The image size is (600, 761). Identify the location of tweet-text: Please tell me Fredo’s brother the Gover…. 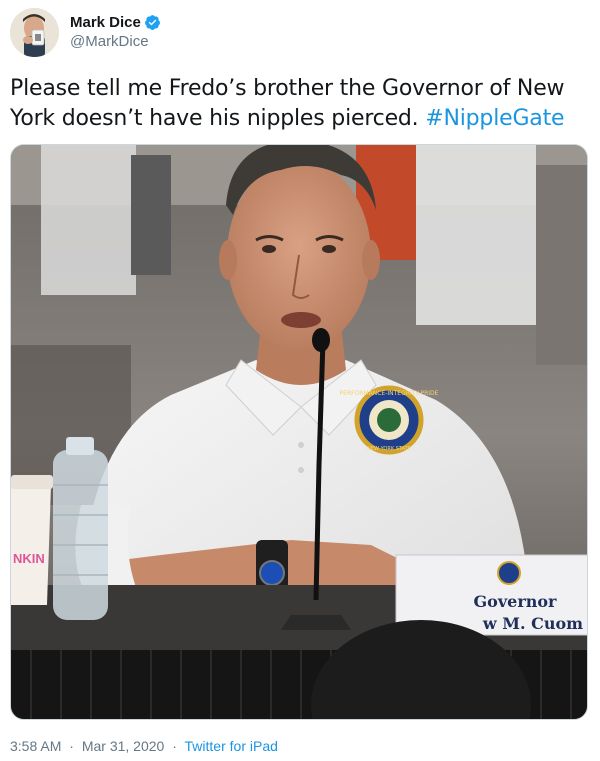
(302, 104).